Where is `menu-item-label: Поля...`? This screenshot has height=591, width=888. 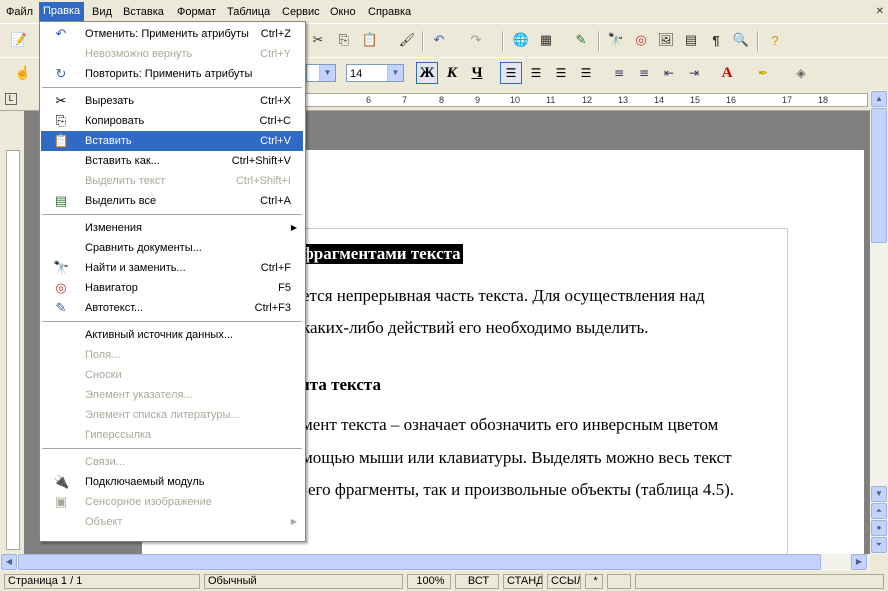 menu-item-label: Поля... is located at coordinates (103, 355).